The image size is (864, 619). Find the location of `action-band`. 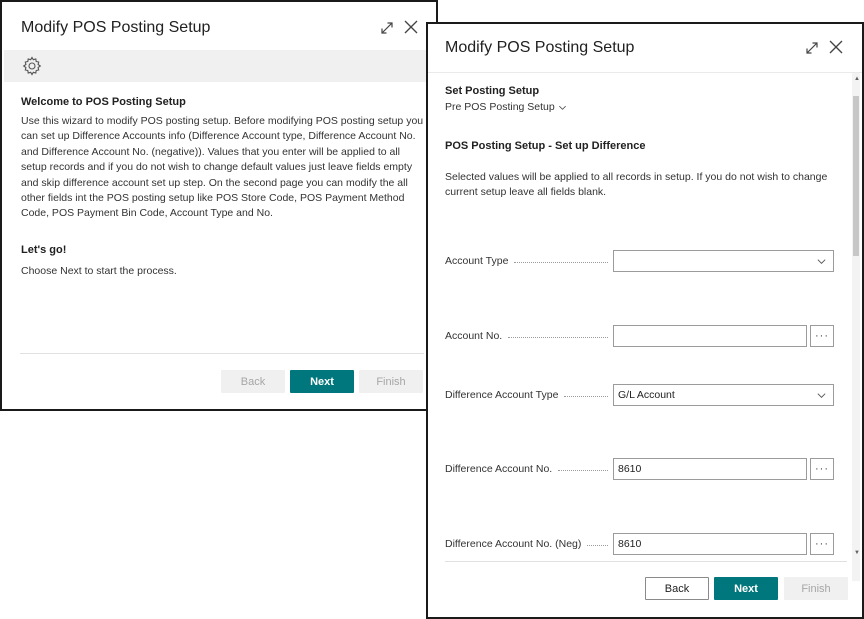

action-band is located at coordinates (220, 66).